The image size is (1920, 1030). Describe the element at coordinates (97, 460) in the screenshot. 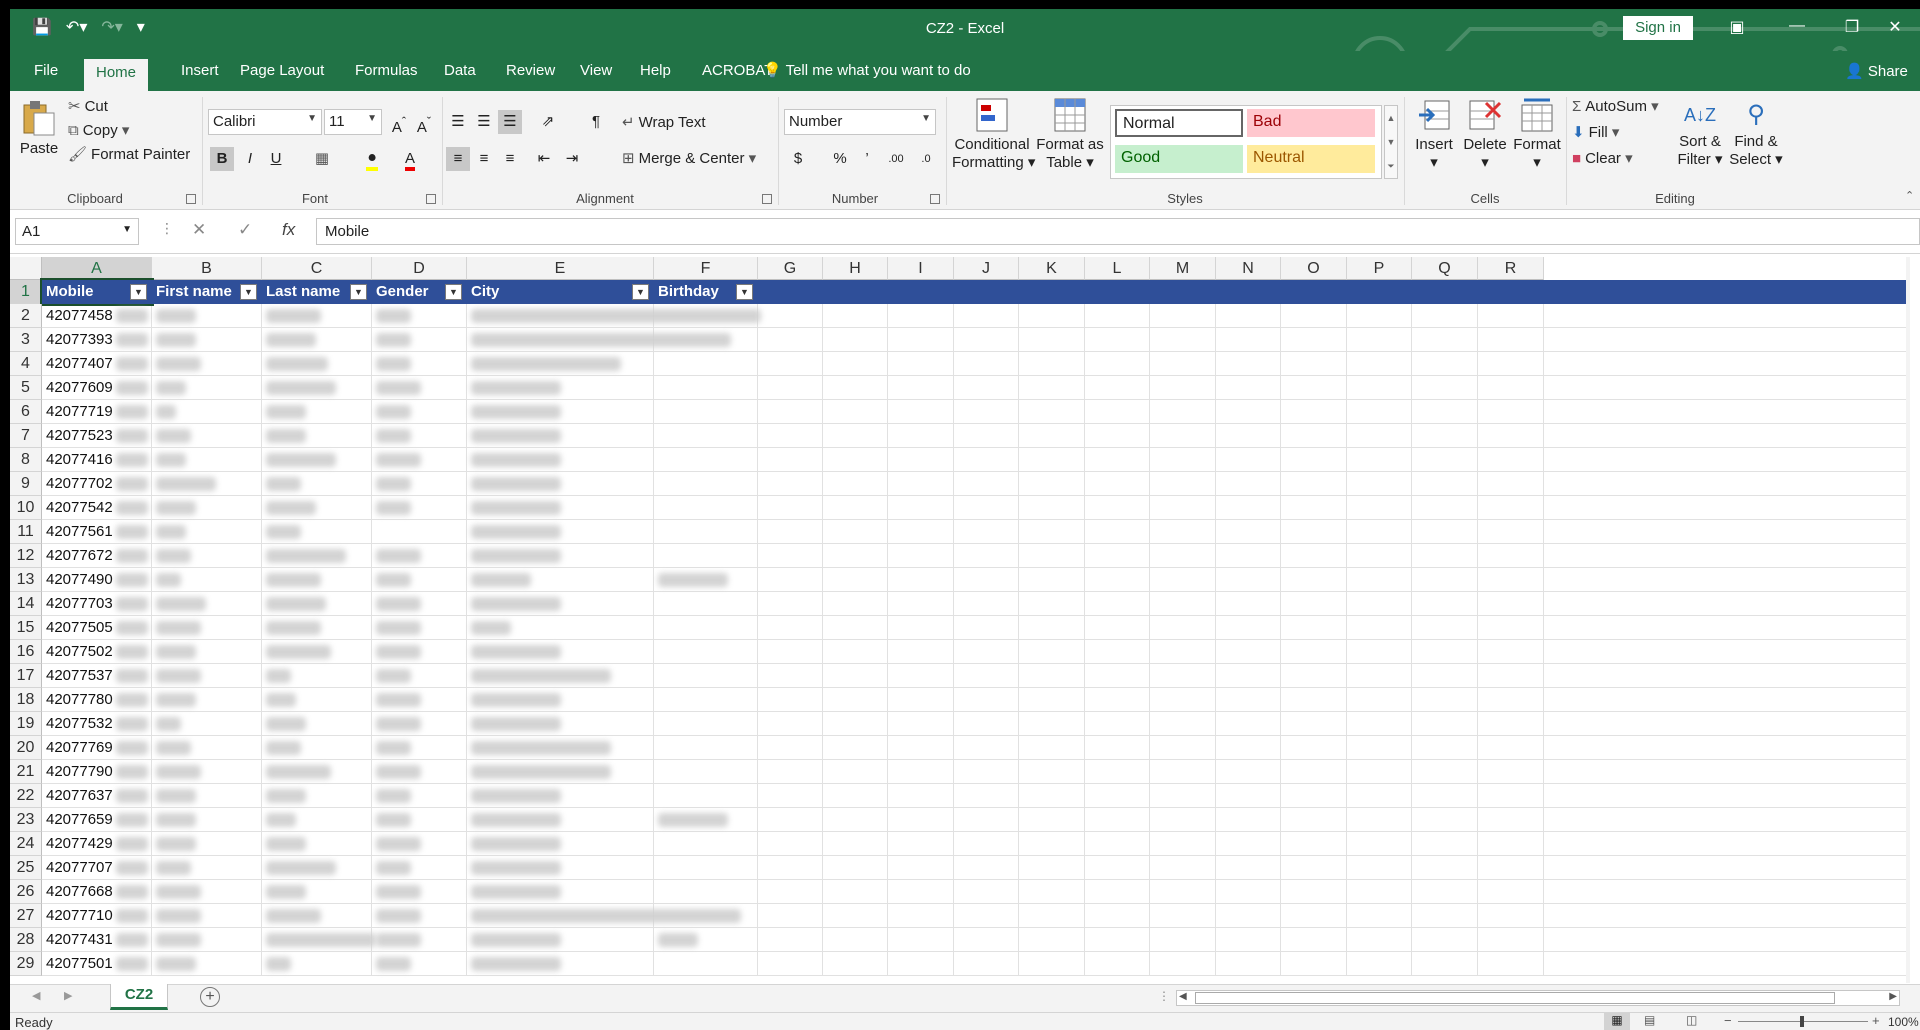

I see `mobile-cell: 42077416` at that location.